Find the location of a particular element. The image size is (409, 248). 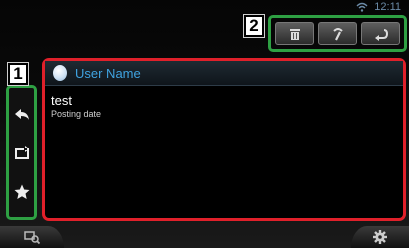

retweet-with-comment-button is located at coordinates (337, 33).